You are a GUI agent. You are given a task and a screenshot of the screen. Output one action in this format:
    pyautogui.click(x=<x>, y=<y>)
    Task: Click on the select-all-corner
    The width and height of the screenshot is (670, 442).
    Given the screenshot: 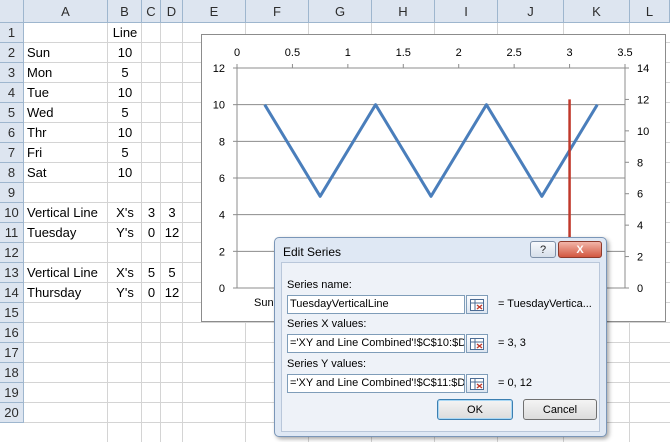 What is the action you would take?
    pyautogui.click(x=12, y=11)
    